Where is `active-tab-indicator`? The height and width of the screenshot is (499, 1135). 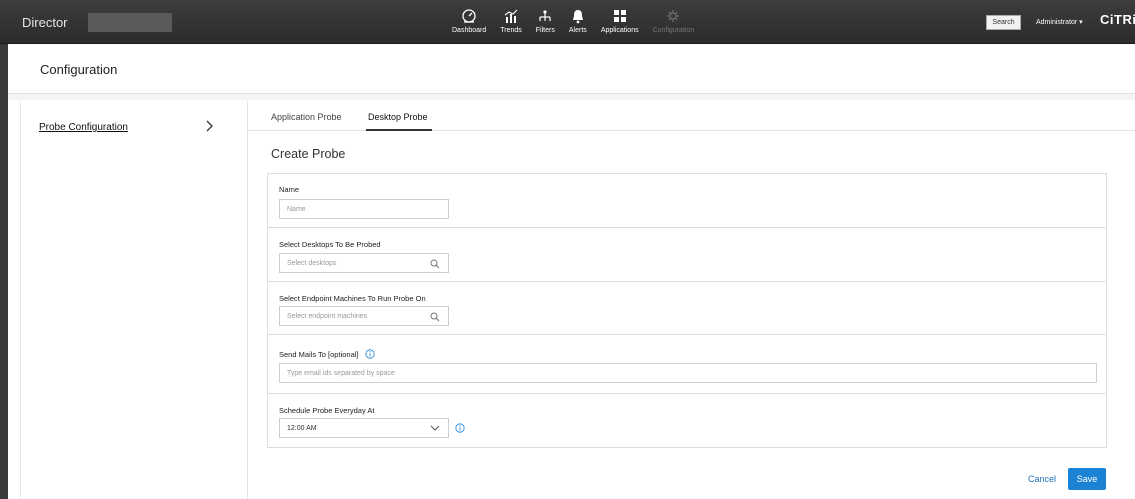
active-tab-indicator is located at coordinates (399, 130).